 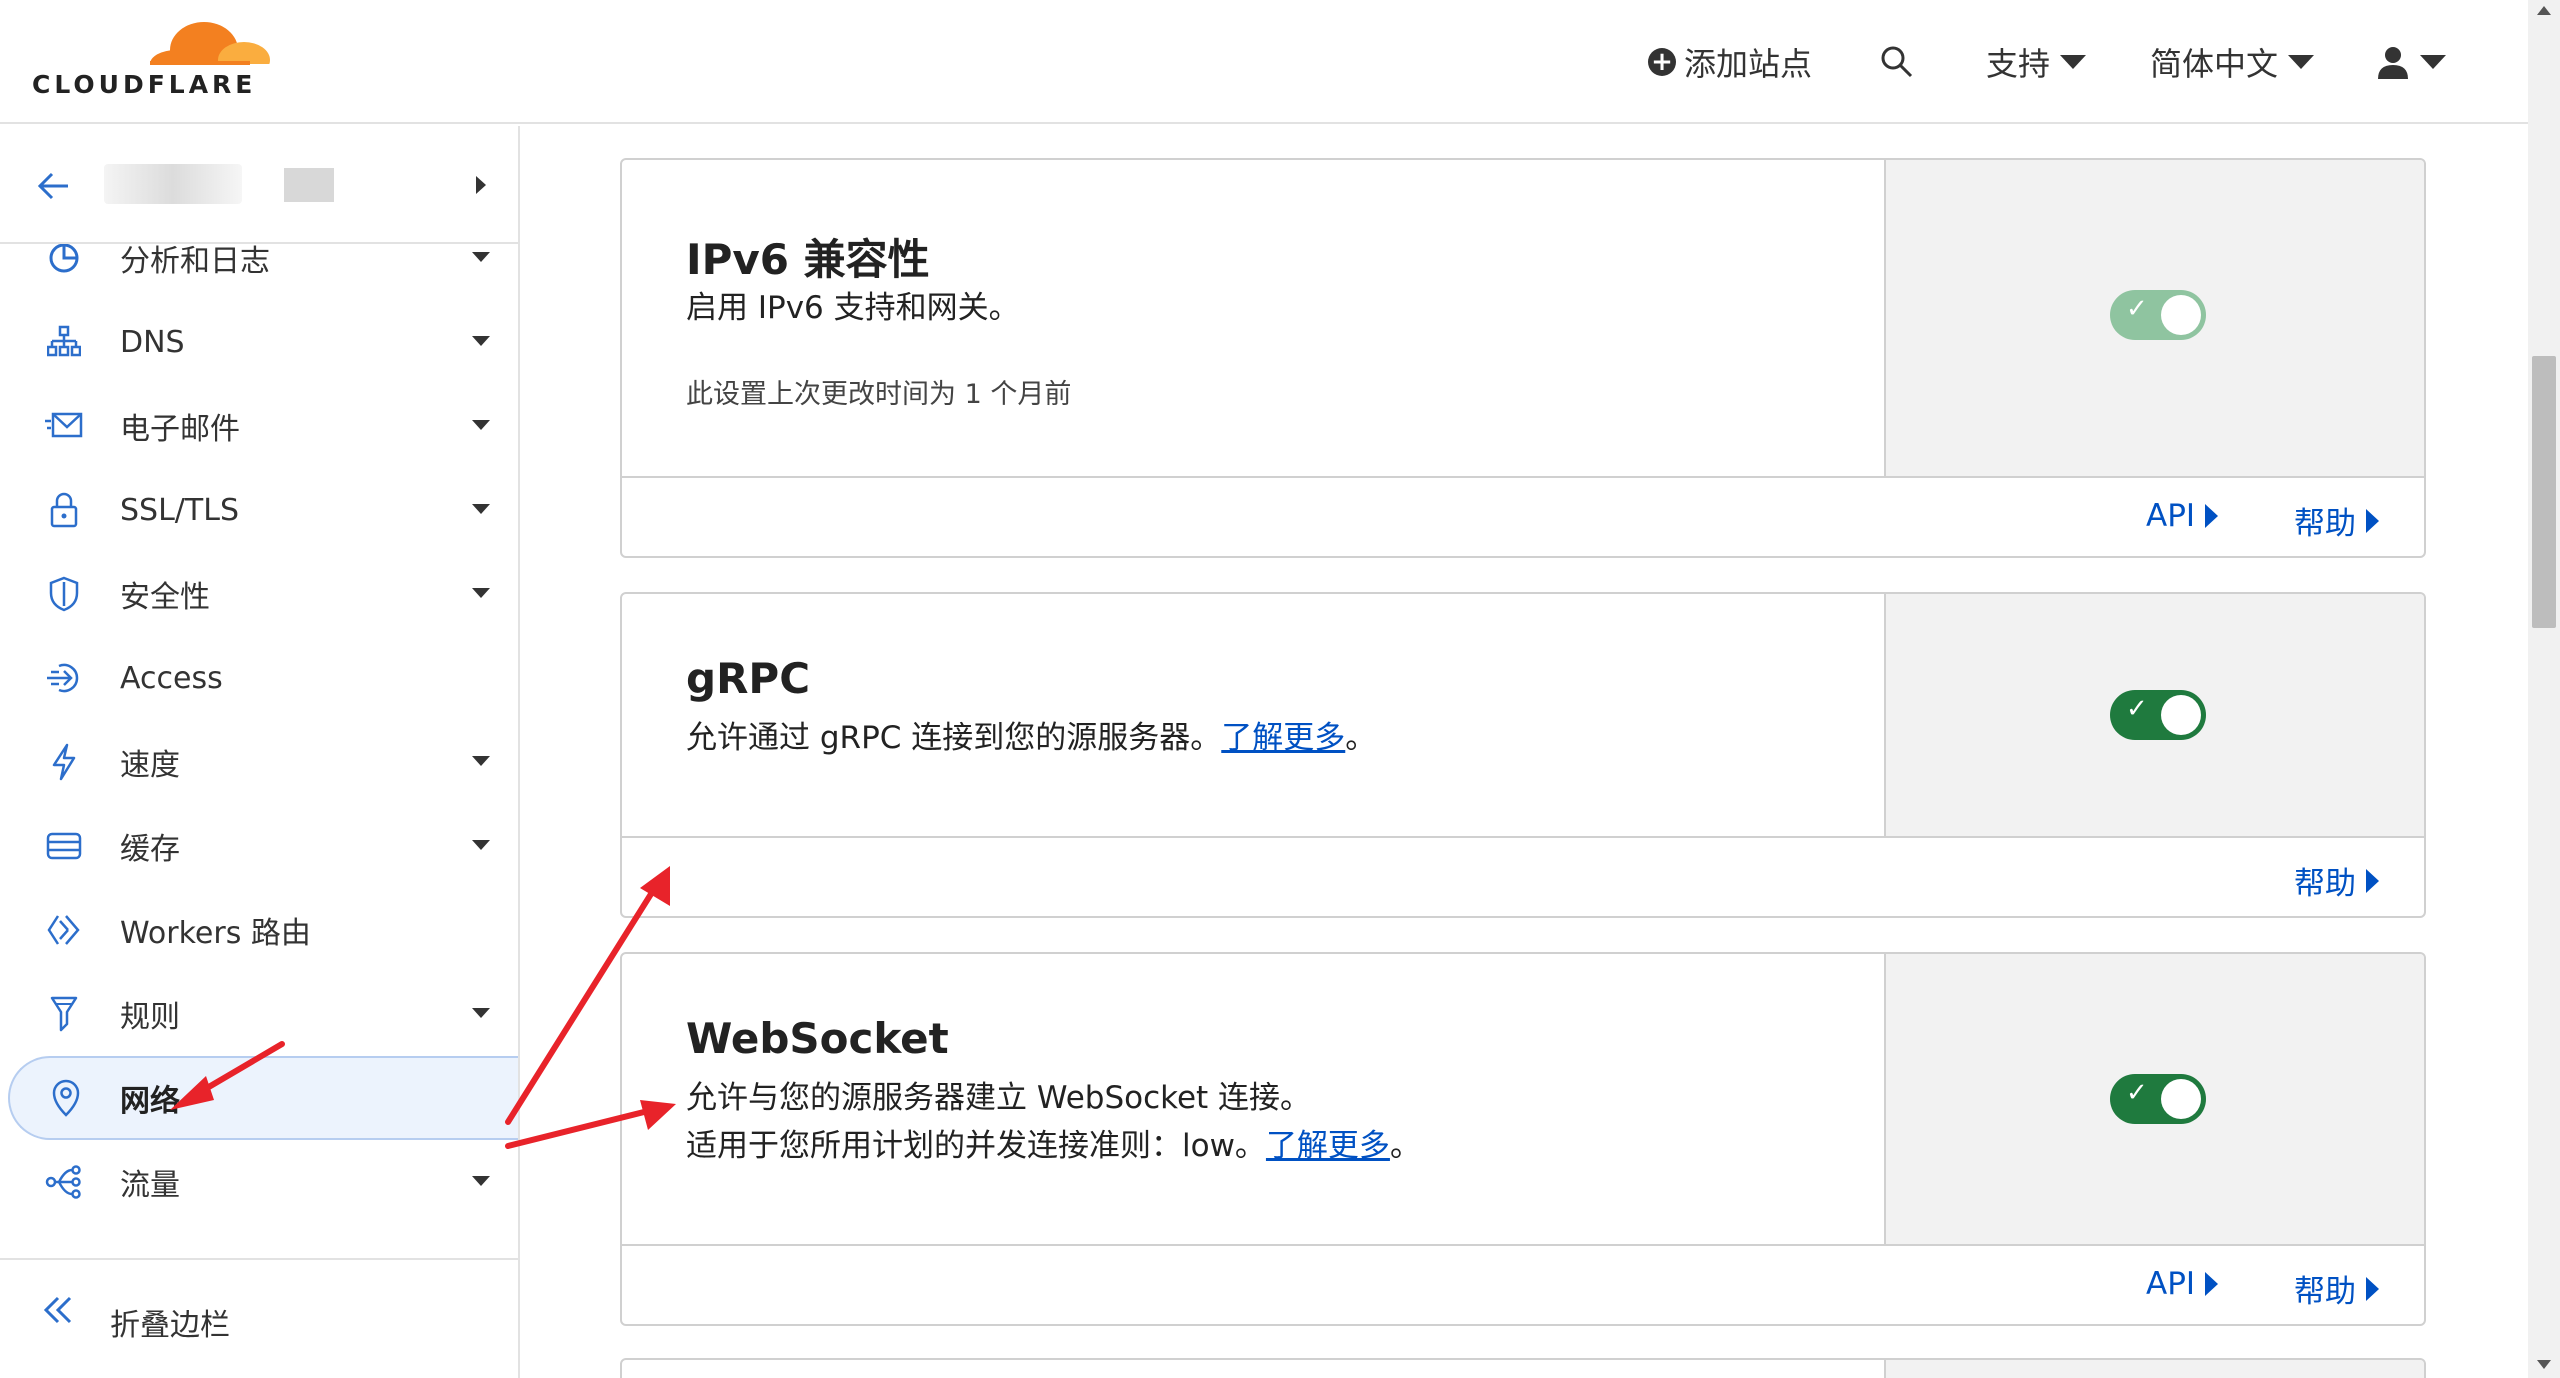 What do you see at coordinates (817, 1038) in the screenshot?
I see `card-title: WebSocket` at bounding box center [817, 1038].